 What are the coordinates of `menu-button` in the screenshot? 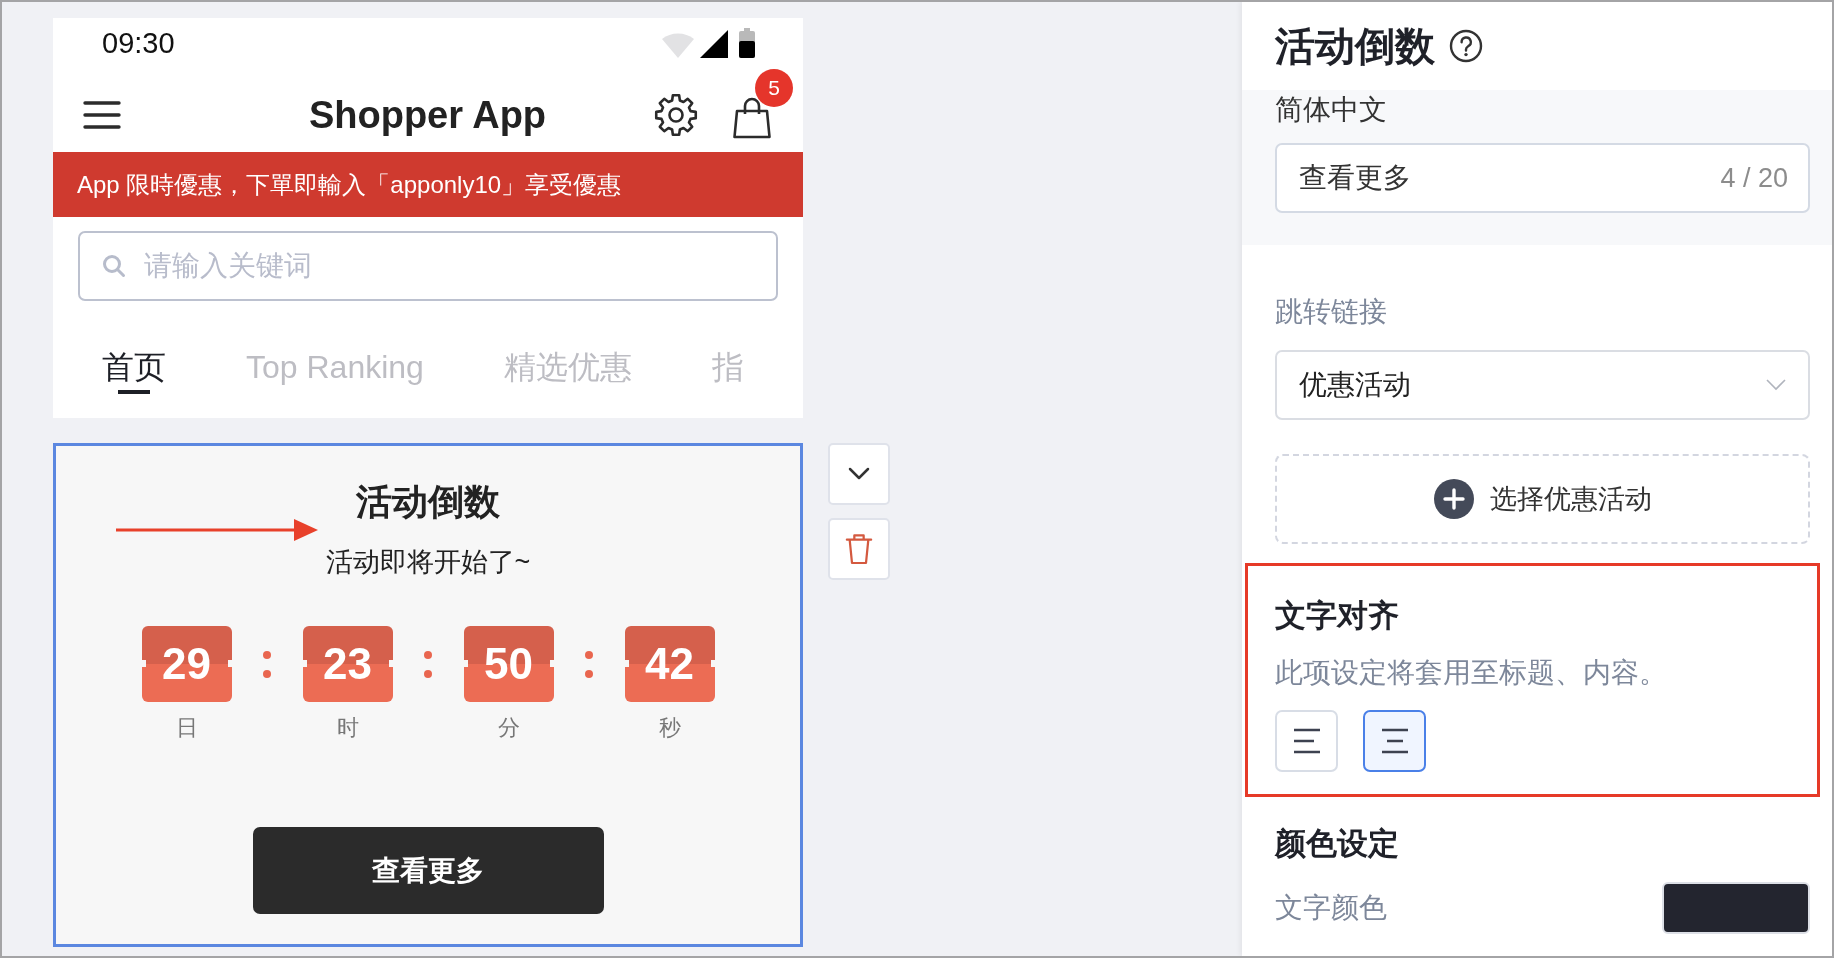 It's located at (102, 115).